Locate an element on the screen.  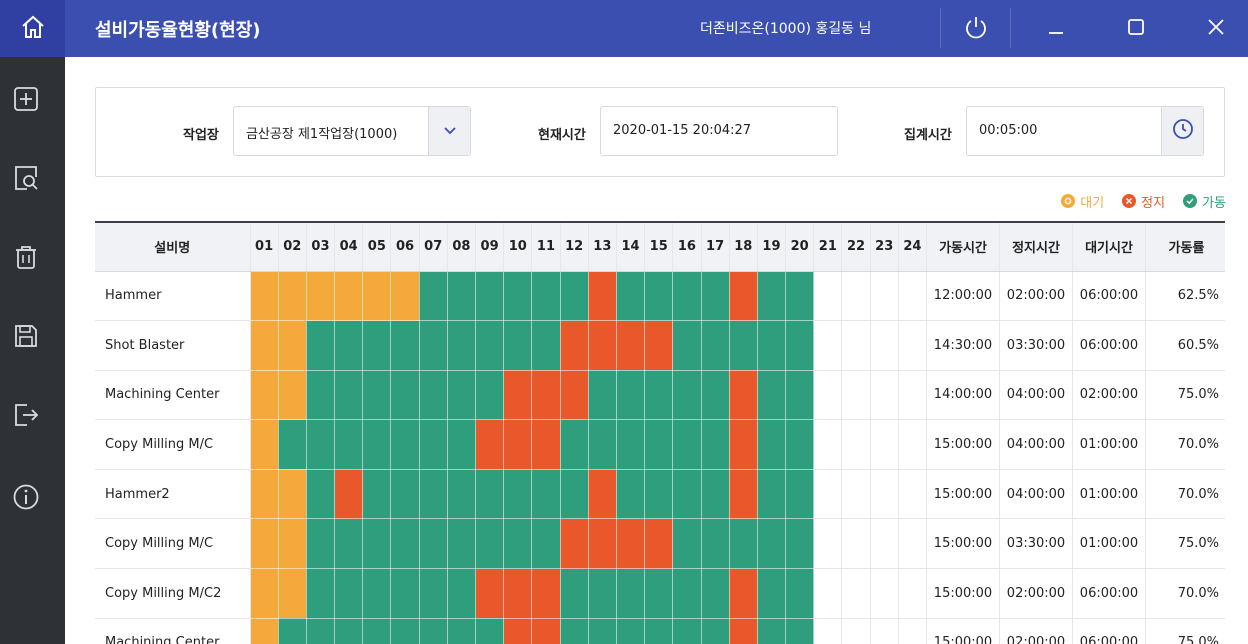
equipment-name: Hammer is located at coordinates (173, 296).